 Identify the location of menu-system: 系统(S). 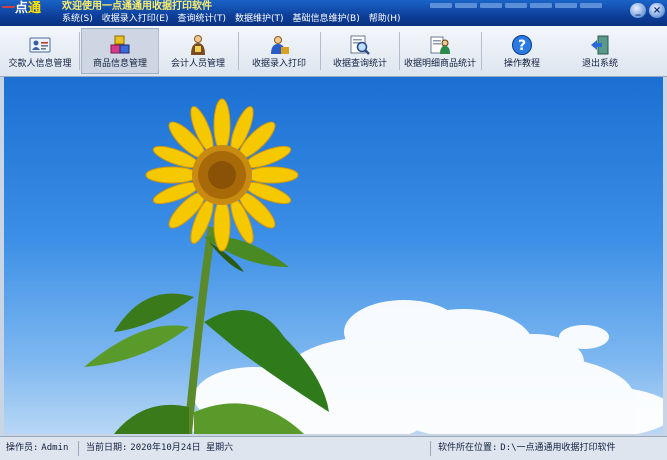
(77, 19).